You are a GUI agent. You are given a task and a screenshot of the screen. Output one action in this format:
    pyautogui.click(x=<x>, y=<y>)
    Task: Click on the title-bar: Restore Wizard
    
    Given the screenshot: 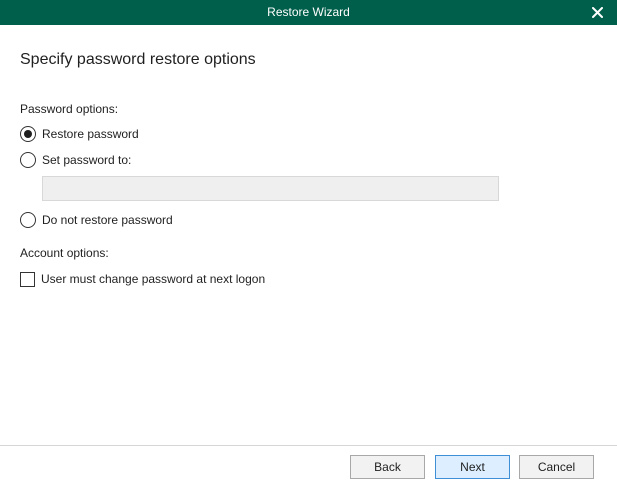 What is the action you would take?
    pyautogui.click(x=308, y=12)
    